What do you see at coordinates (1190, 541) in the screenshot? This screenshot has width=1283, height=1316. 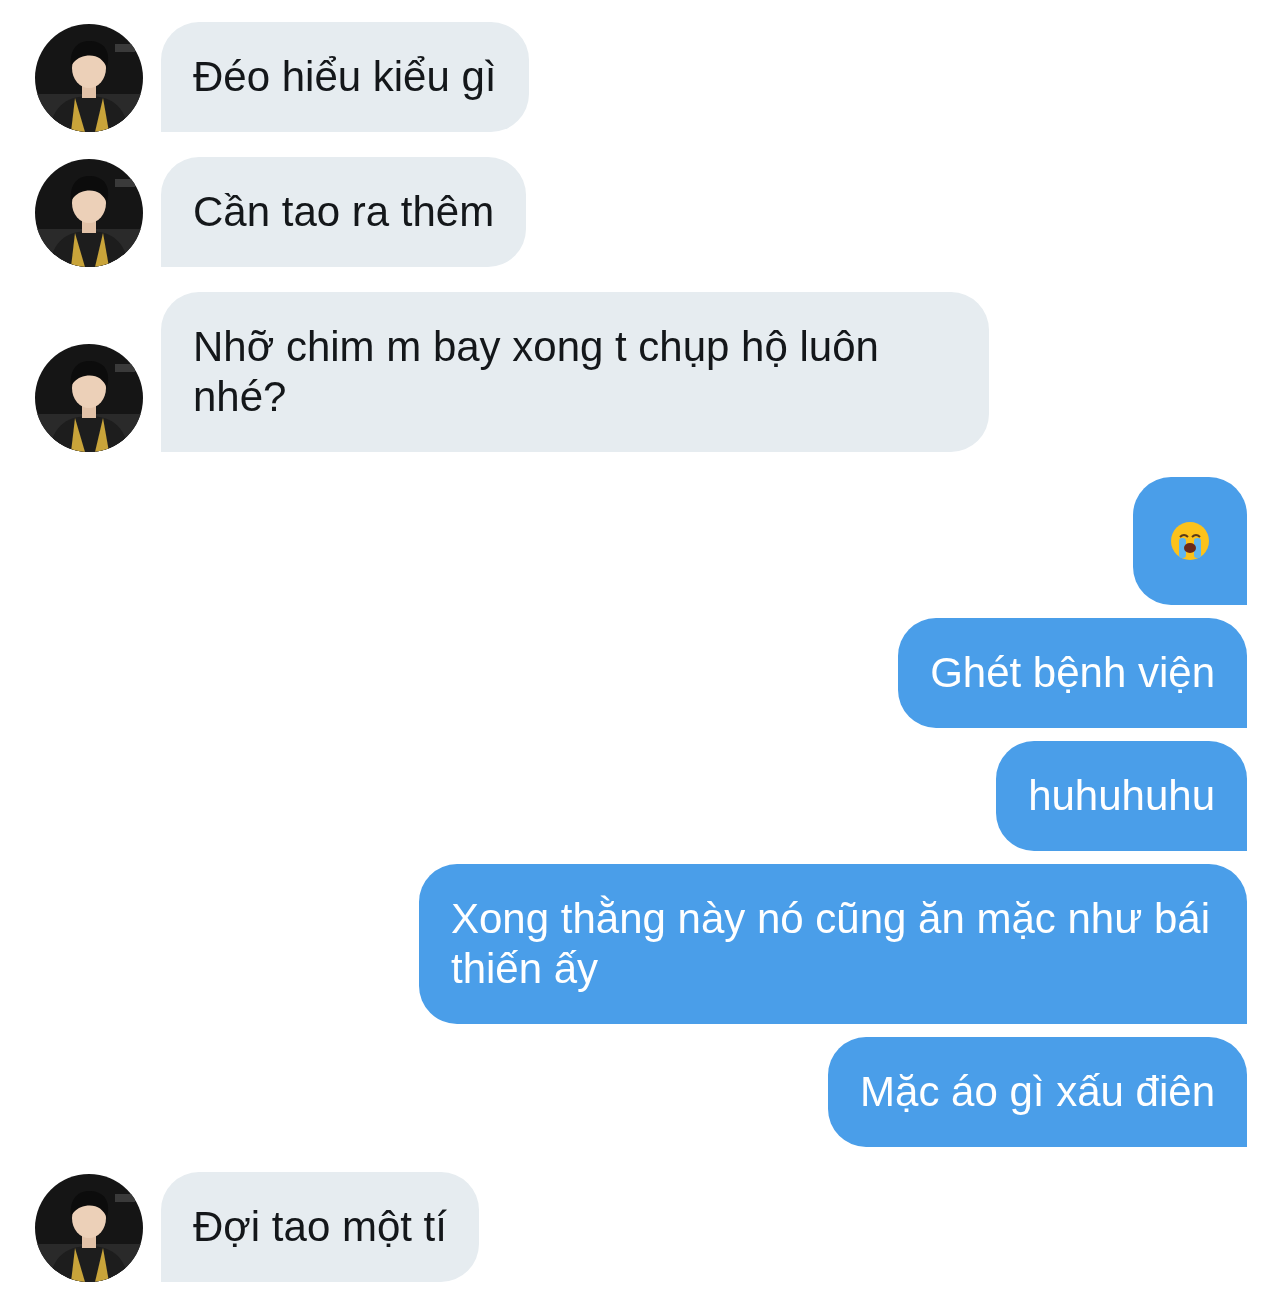 I see `crying-face-icon` at bounding box center [1190, 541].